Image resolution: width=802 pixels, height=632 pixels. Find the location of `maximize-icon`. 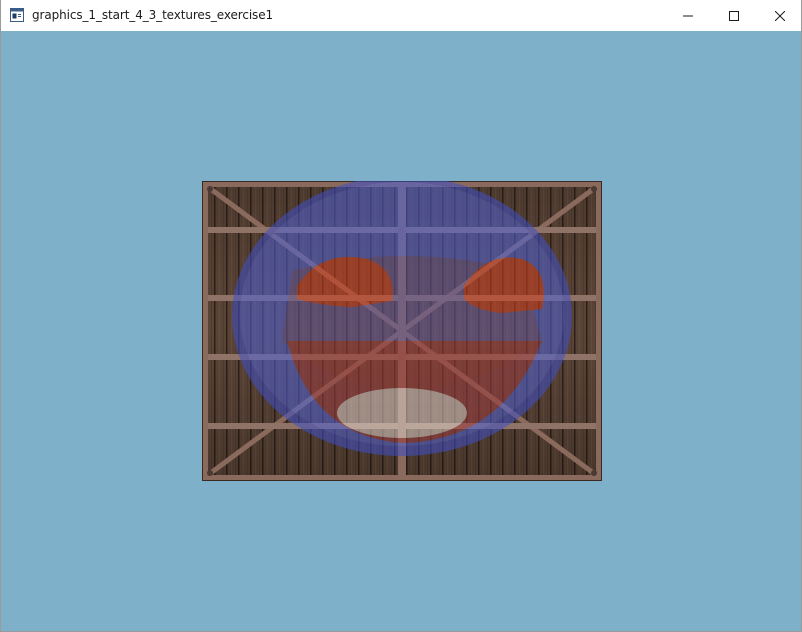

maximize-icon is located at coordinates (734, 15).